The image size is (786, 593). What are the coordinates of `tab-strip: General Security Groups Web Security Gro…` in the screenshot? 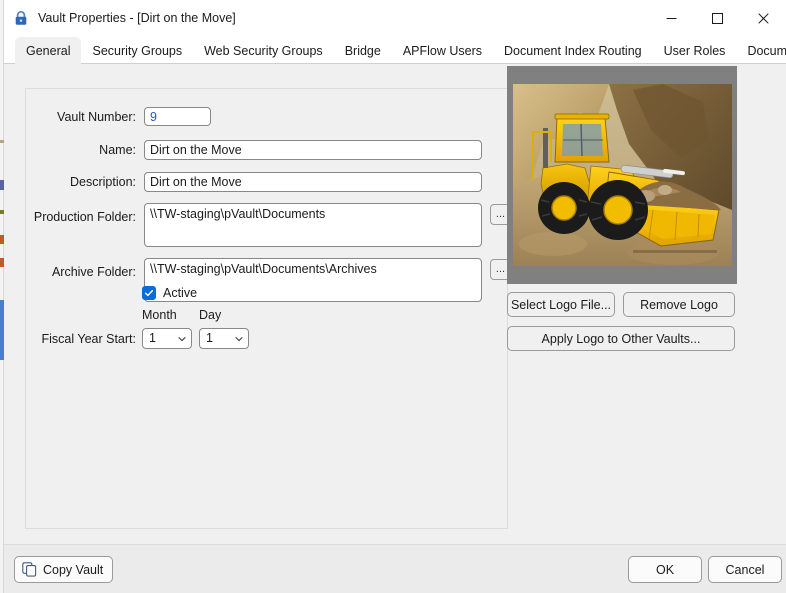 It's located at (395, 50).